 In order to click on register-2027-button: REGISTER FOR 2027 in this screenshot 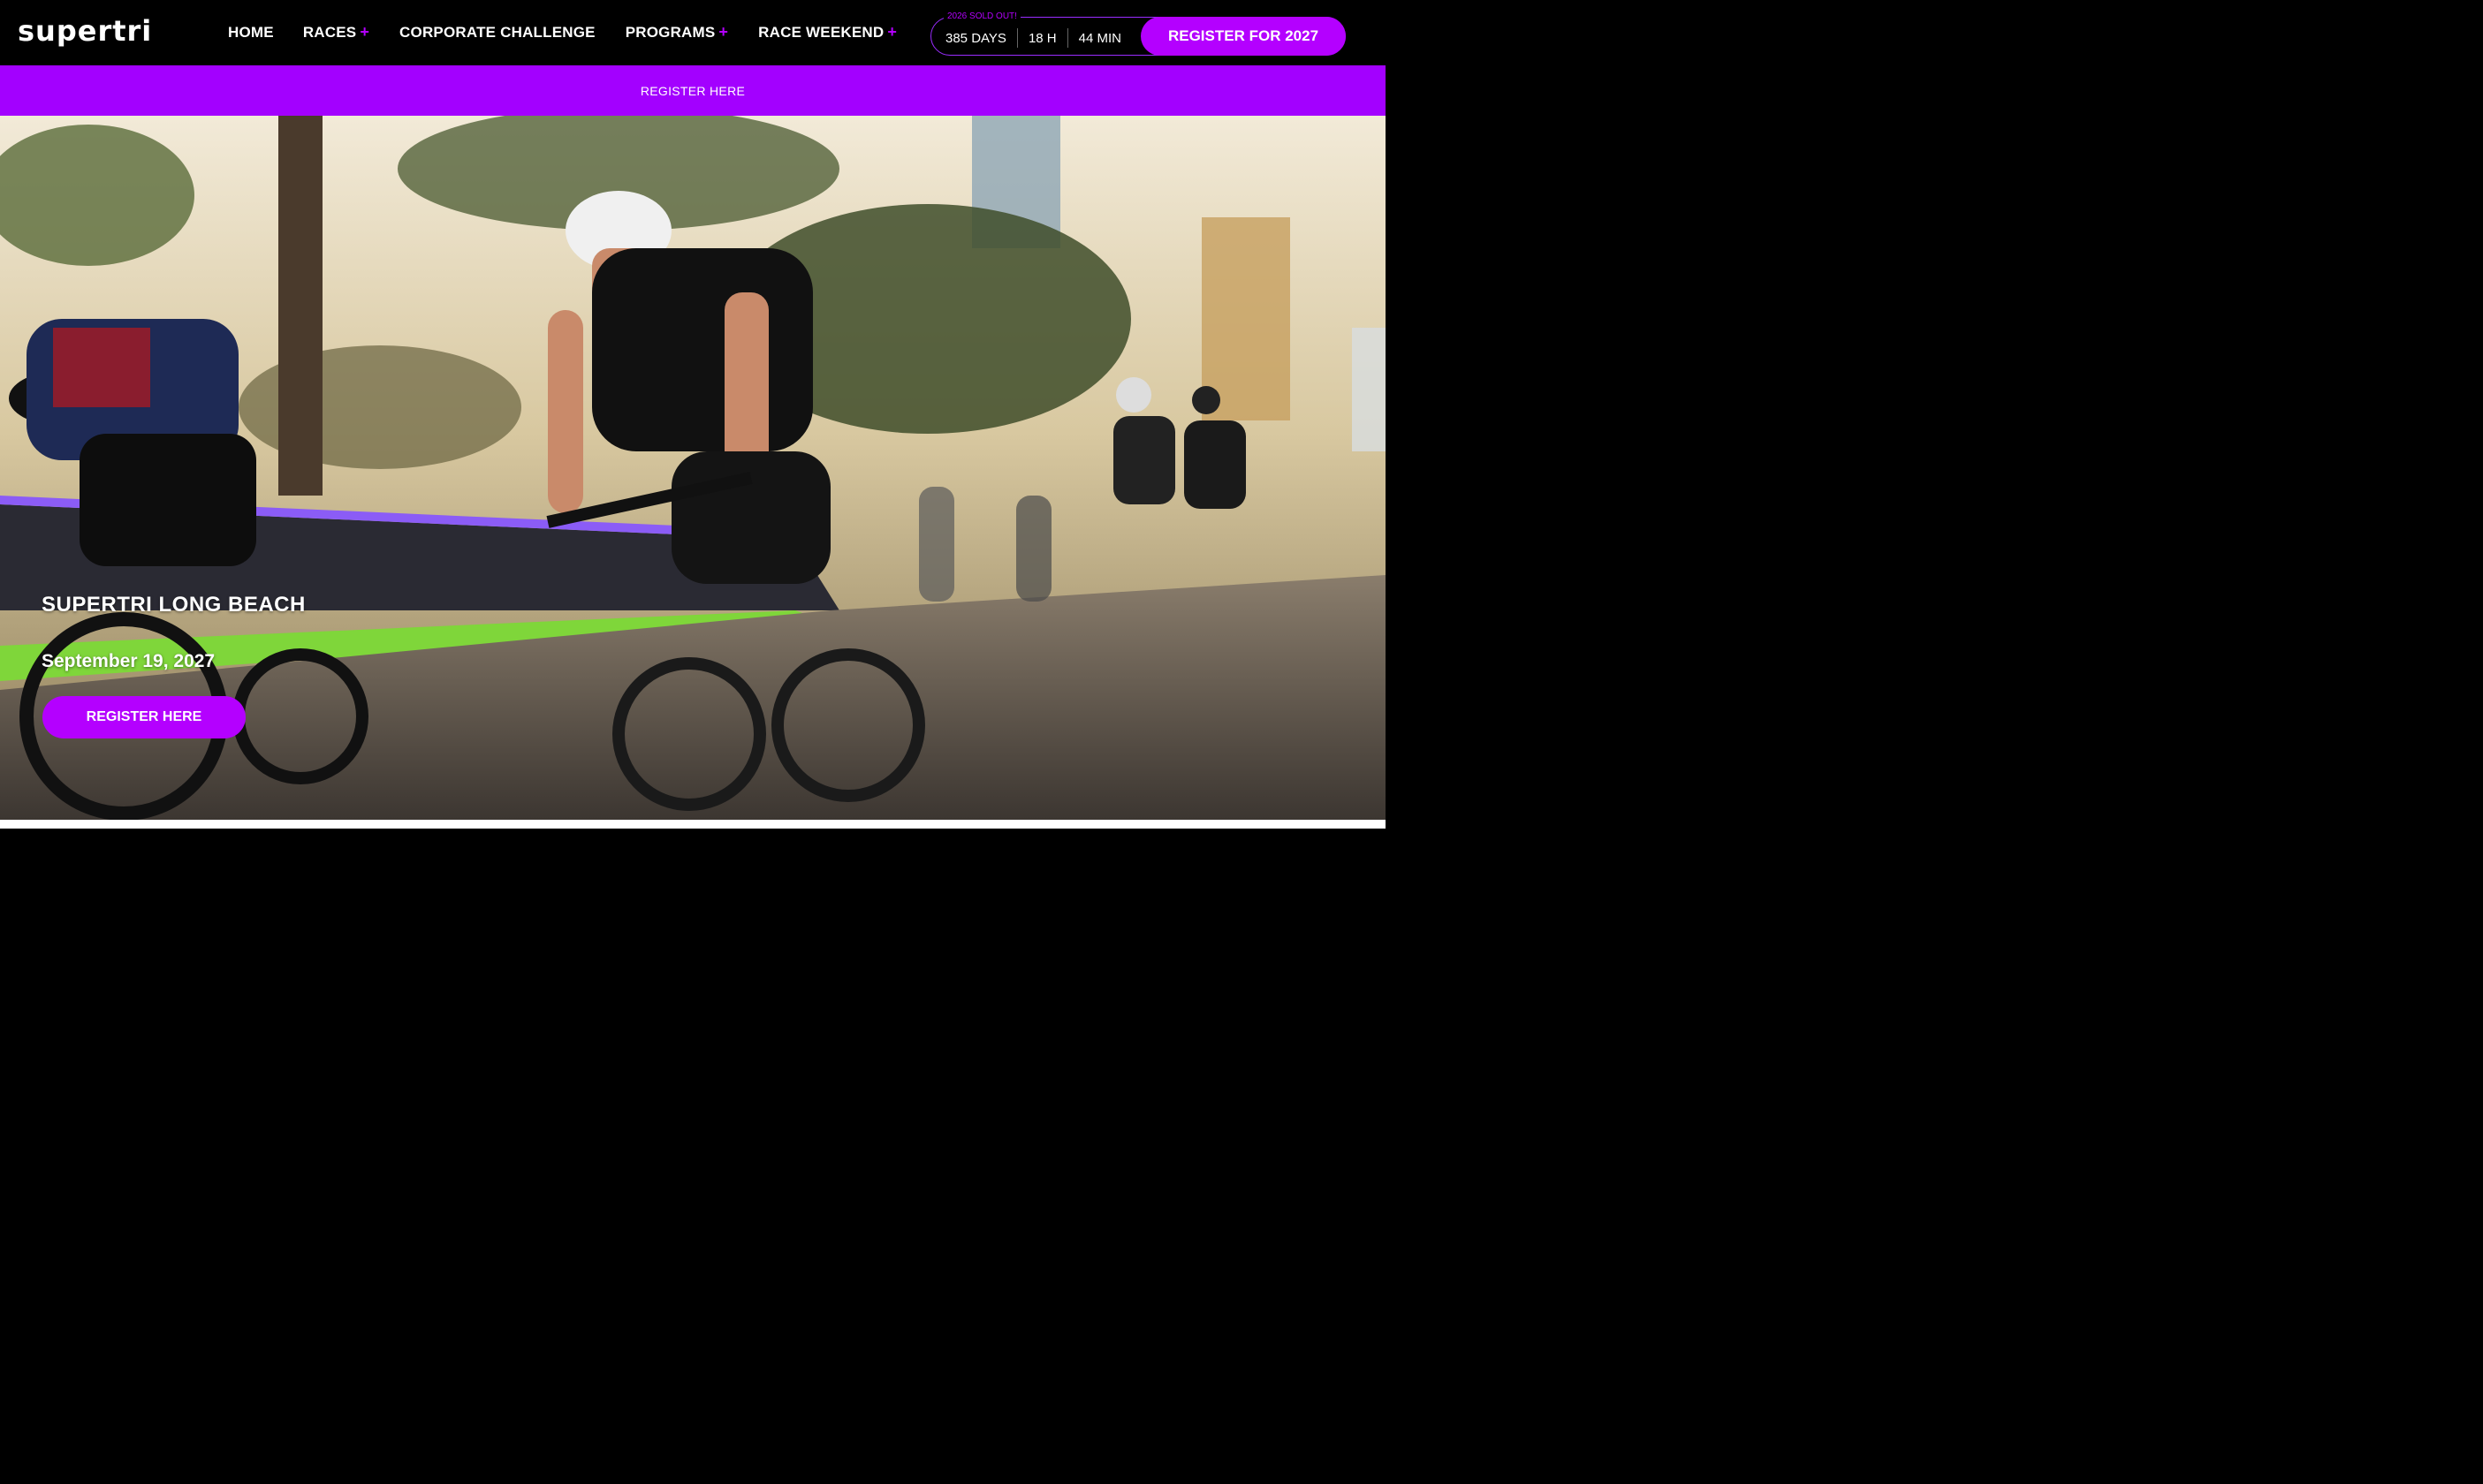, I will do `click(1243, 36)`.